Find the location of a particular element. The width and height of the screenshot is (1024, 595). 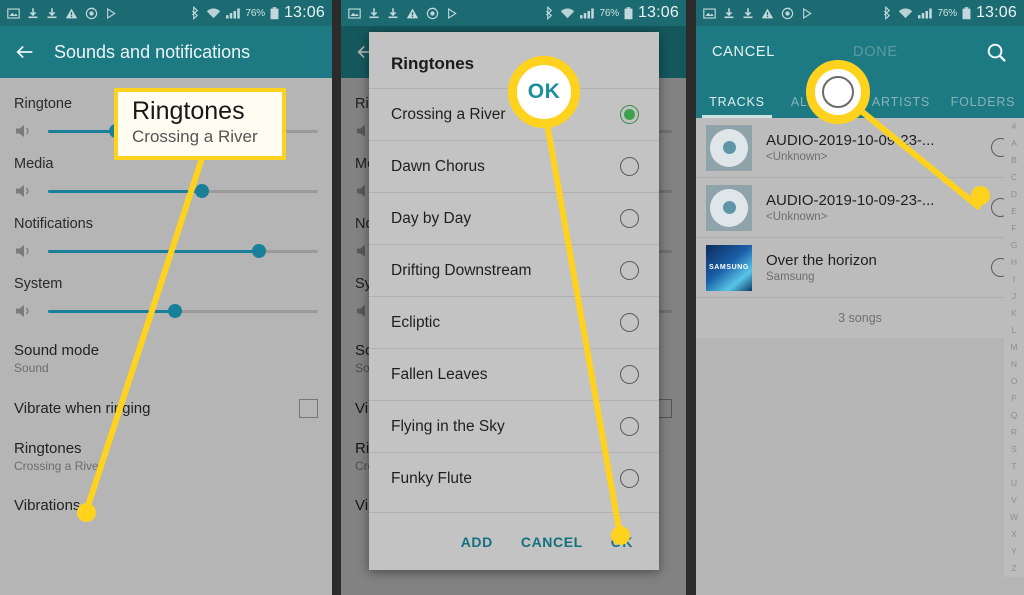

alpha-index-letter: P is located at coordinates (1014, 398).